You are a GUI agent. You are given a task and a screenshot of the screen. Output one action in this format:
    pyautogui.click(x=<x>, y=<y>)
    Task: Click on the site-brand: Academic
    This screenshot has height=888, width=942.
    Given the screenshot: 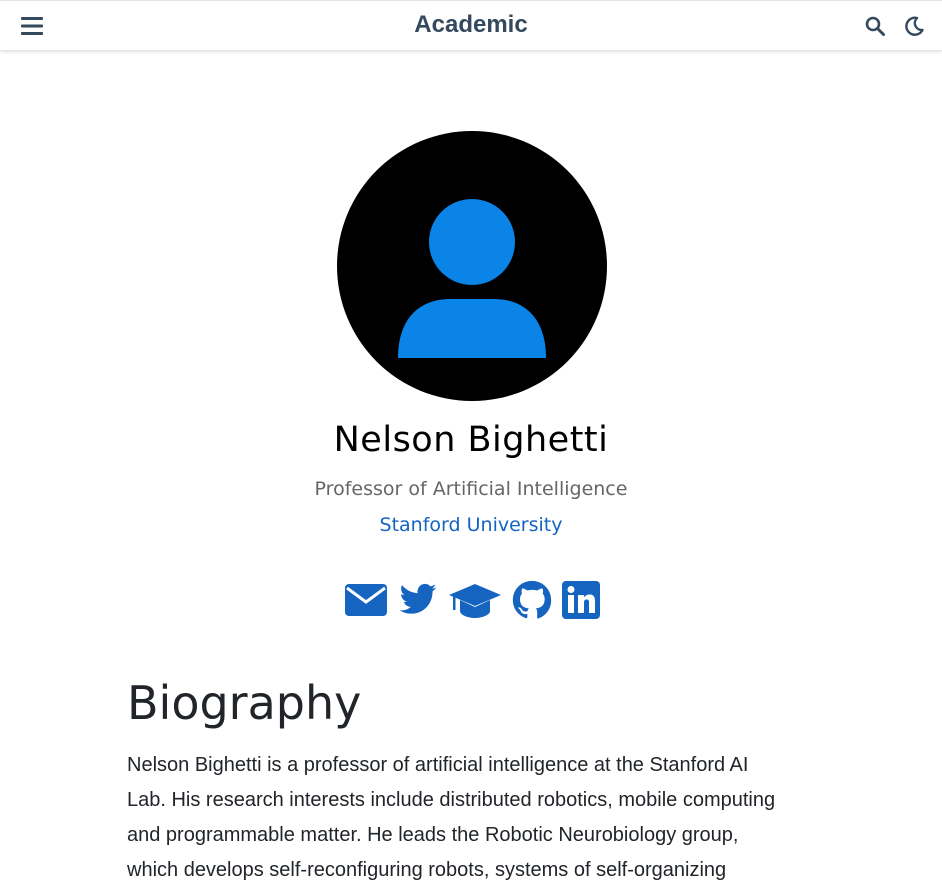 What is the action you would take?
    pyautogui.click(x=470, y=24)
    